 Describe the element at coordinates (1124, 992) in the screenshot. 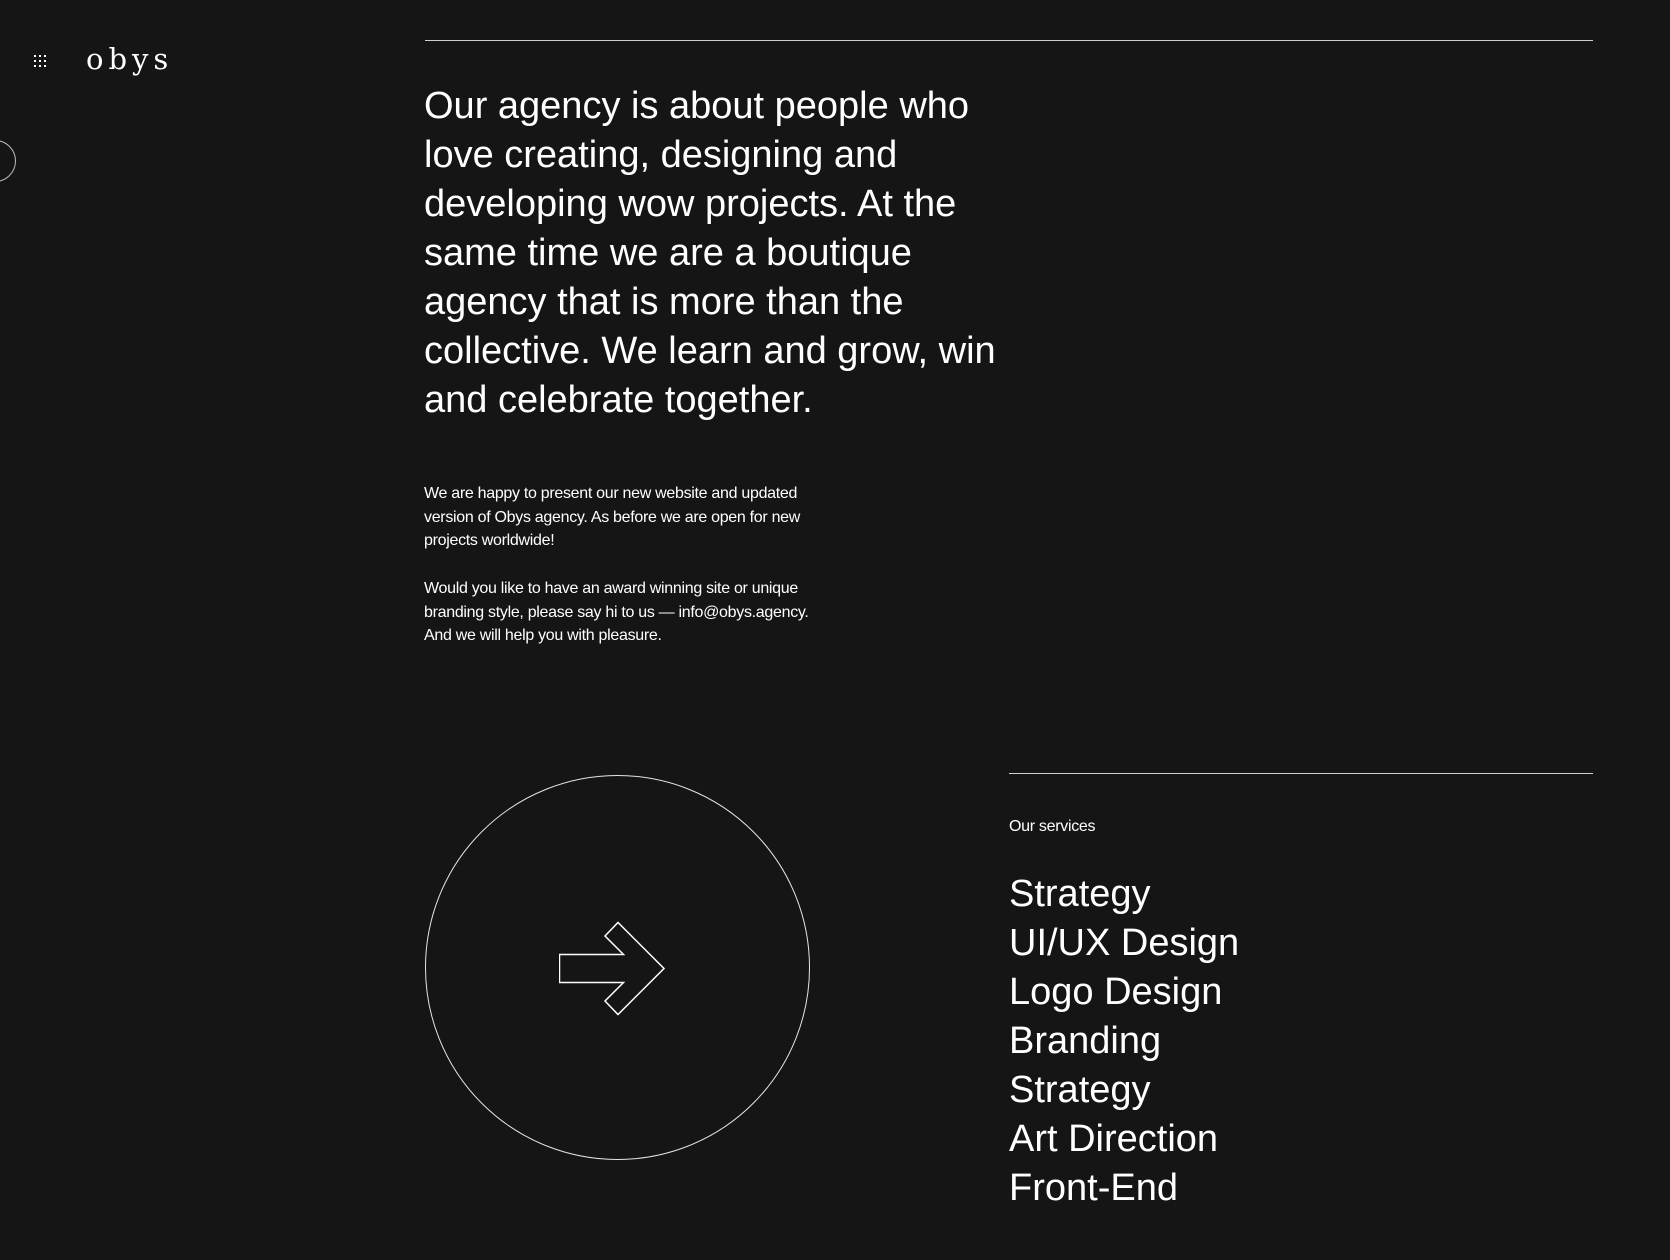

I see `service-item-logo-design: Logo Design` at that location.